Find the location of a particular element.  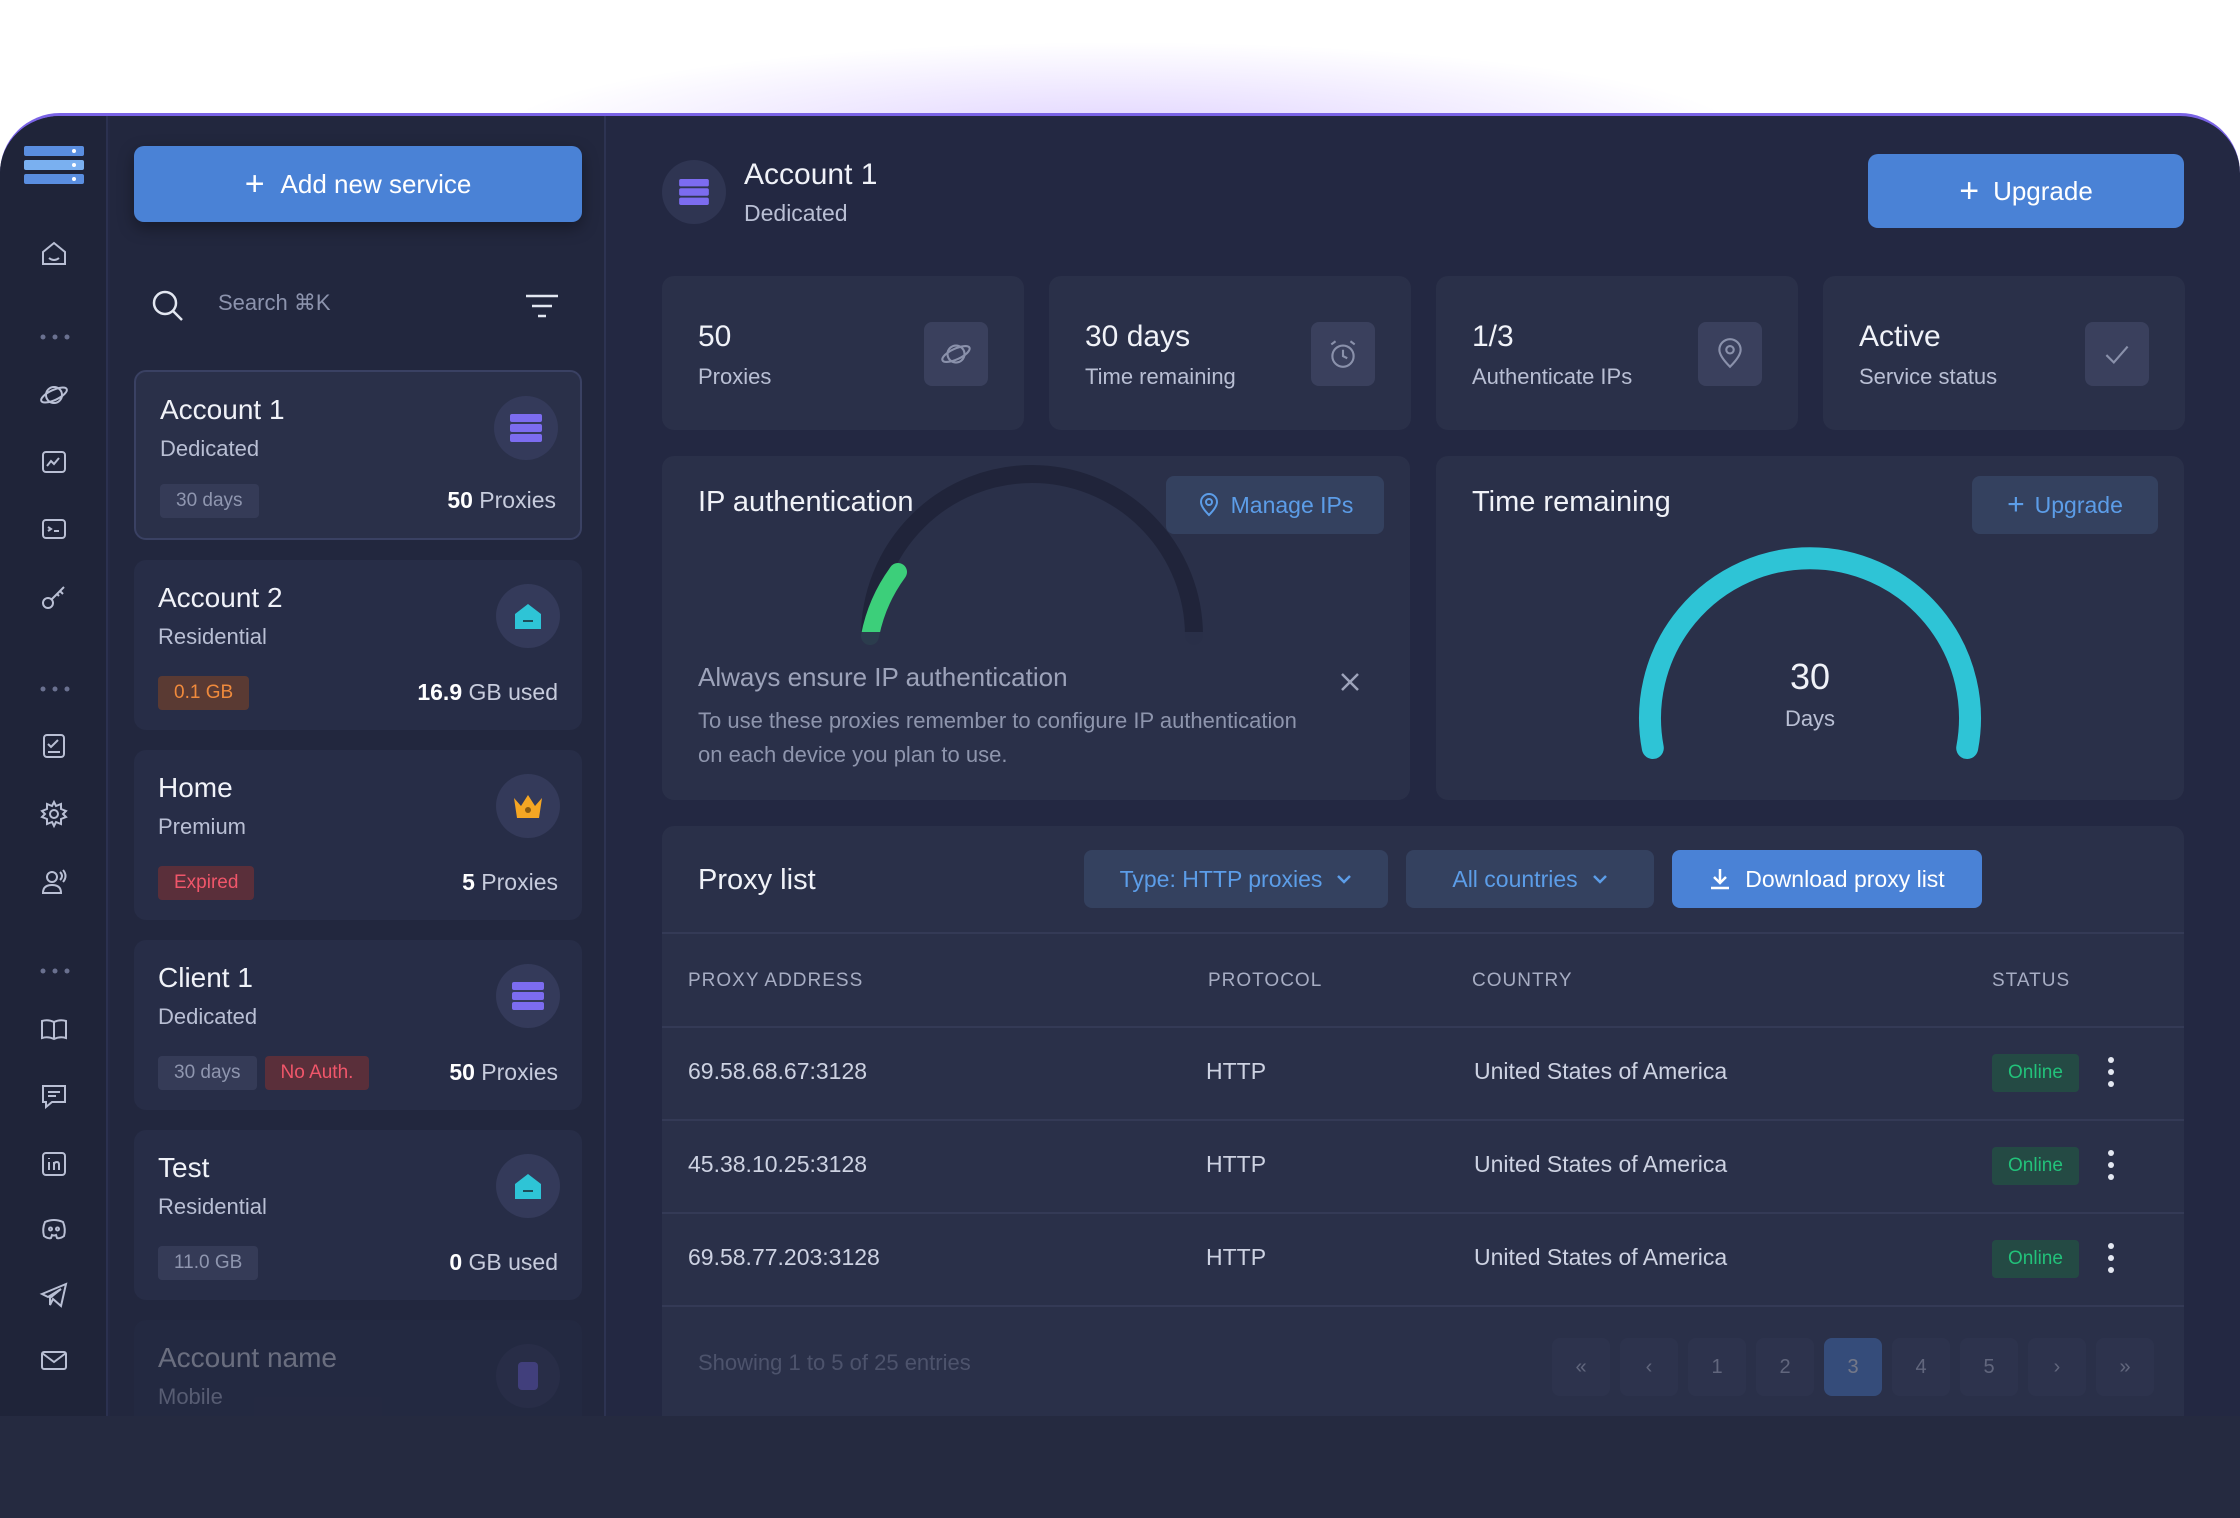

no-auth-tag: No Auth. is located at coordinates (317, 1073).